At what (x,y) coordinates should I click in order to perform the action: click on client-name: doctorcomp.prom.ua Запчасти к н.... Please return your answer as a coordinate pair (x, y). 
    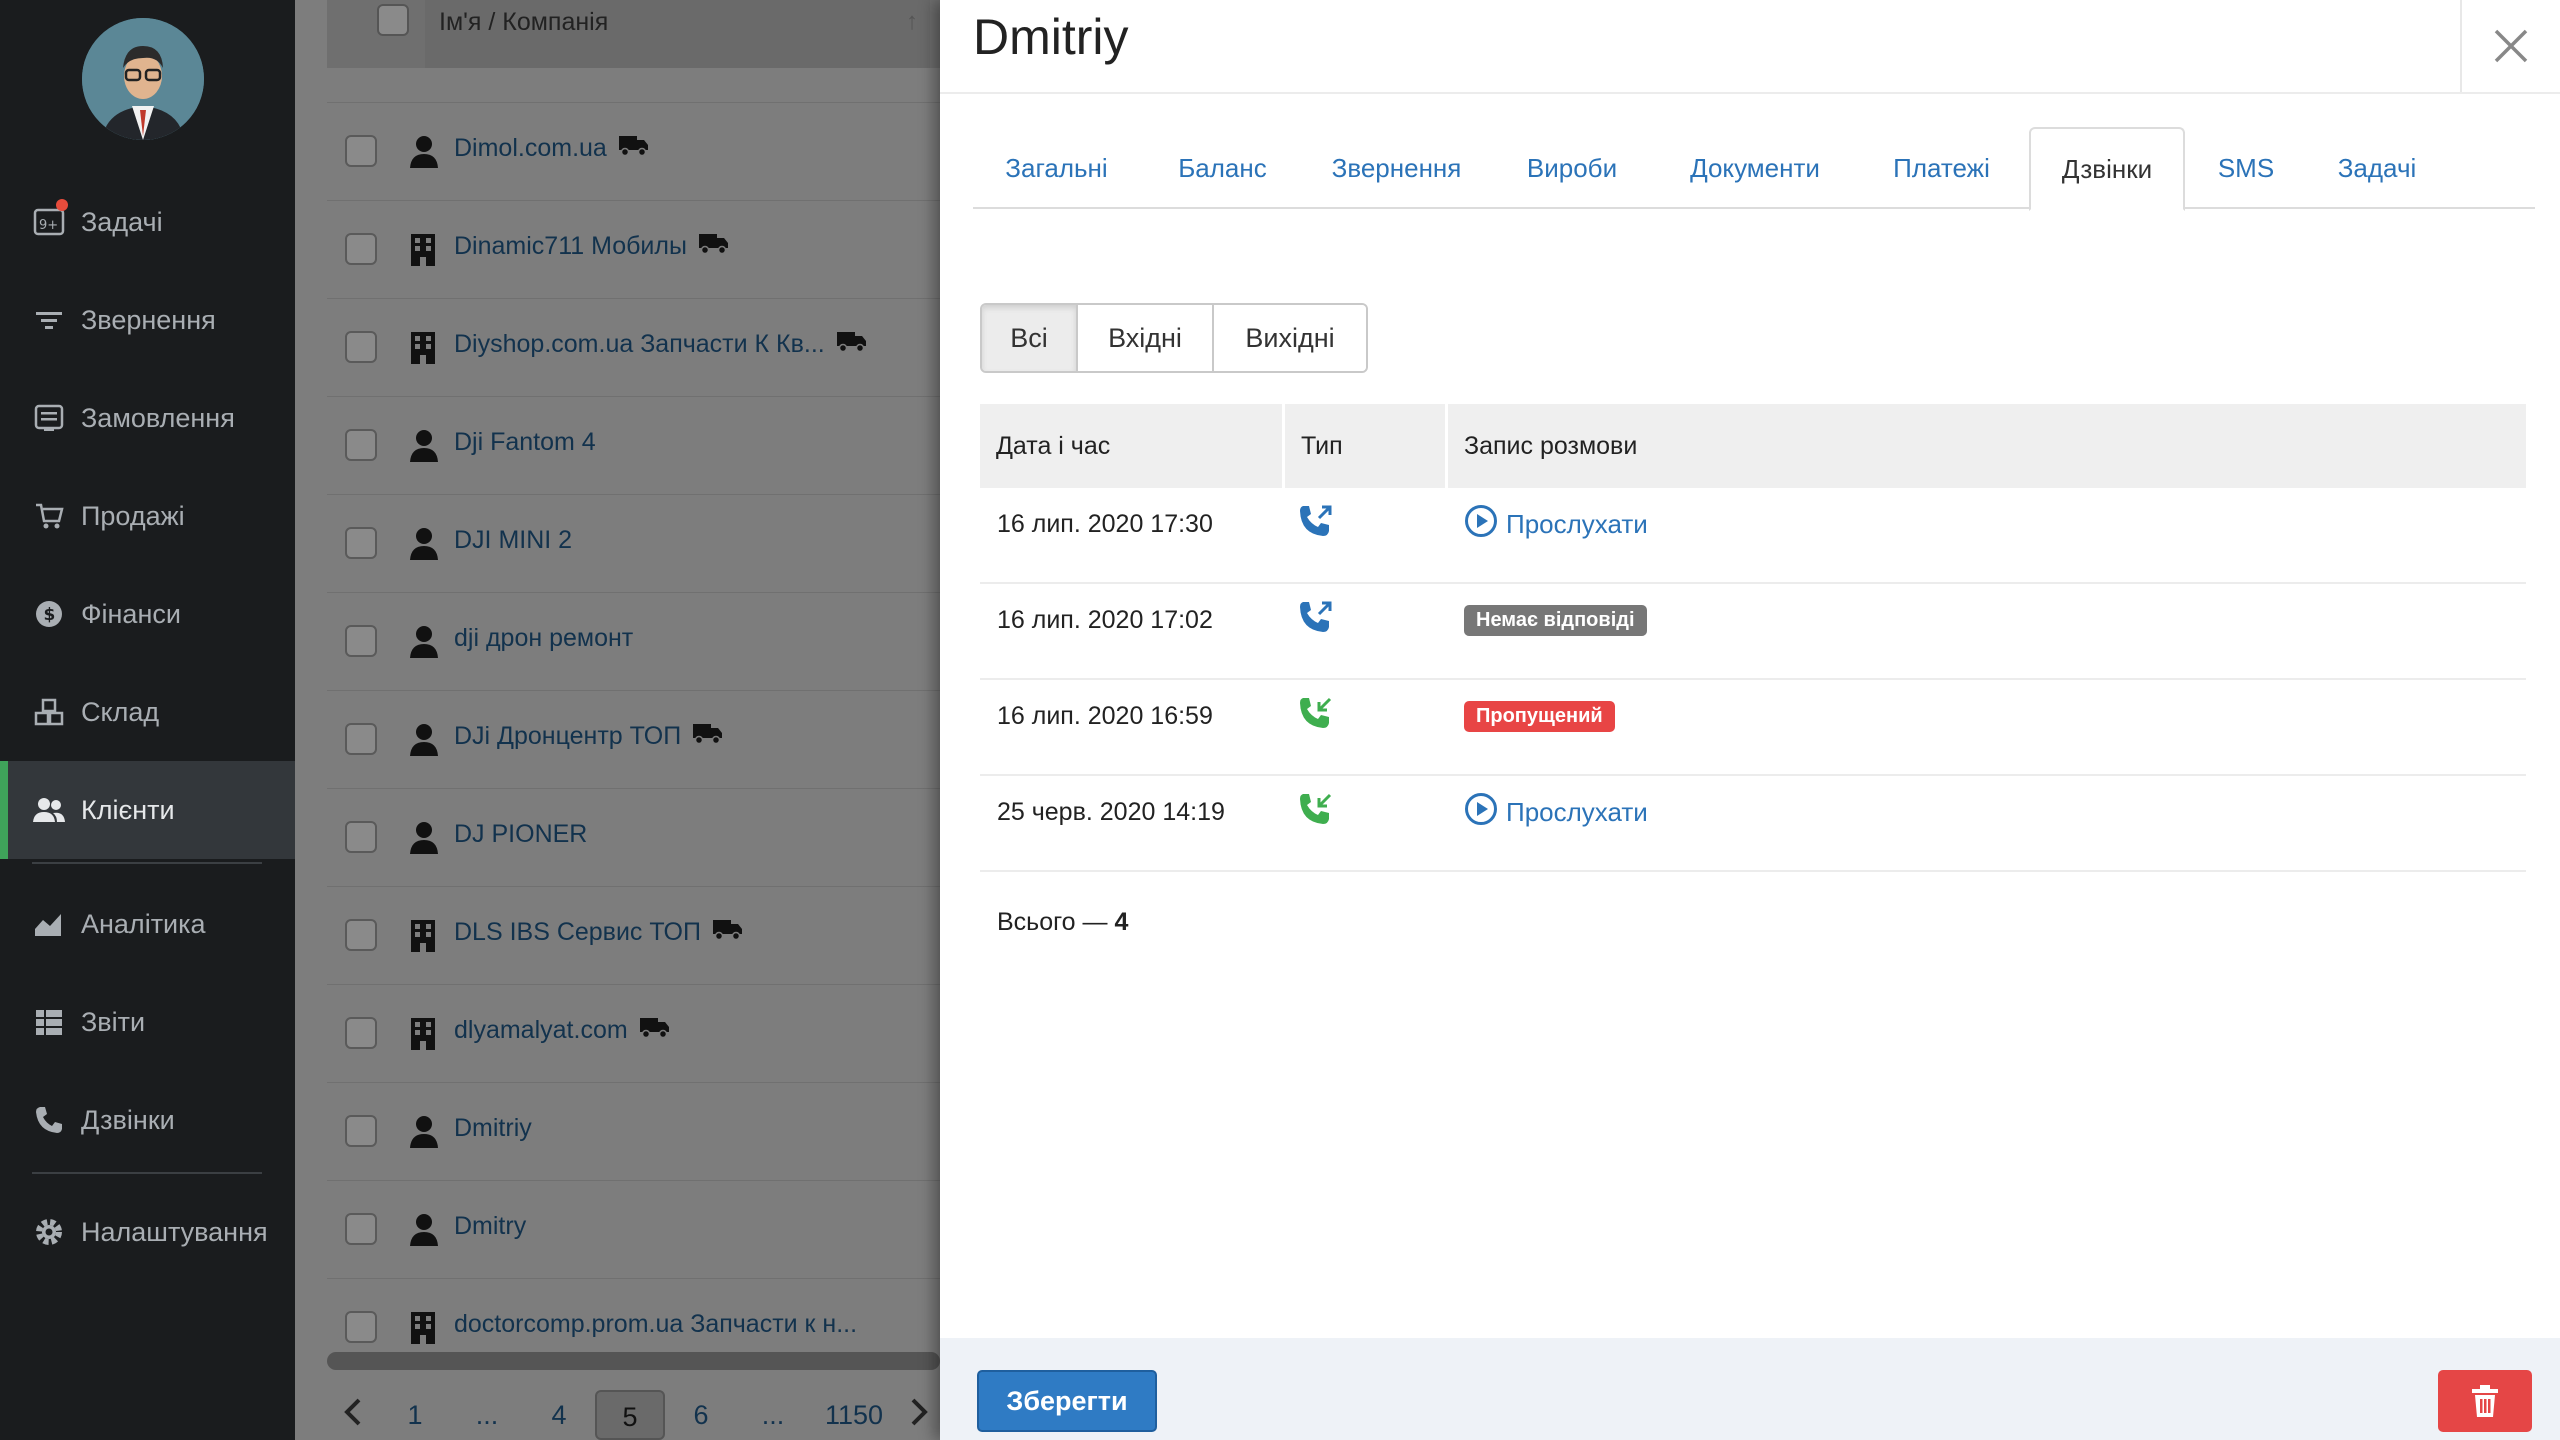
    Looking at the image, I should click on (655, 1324).